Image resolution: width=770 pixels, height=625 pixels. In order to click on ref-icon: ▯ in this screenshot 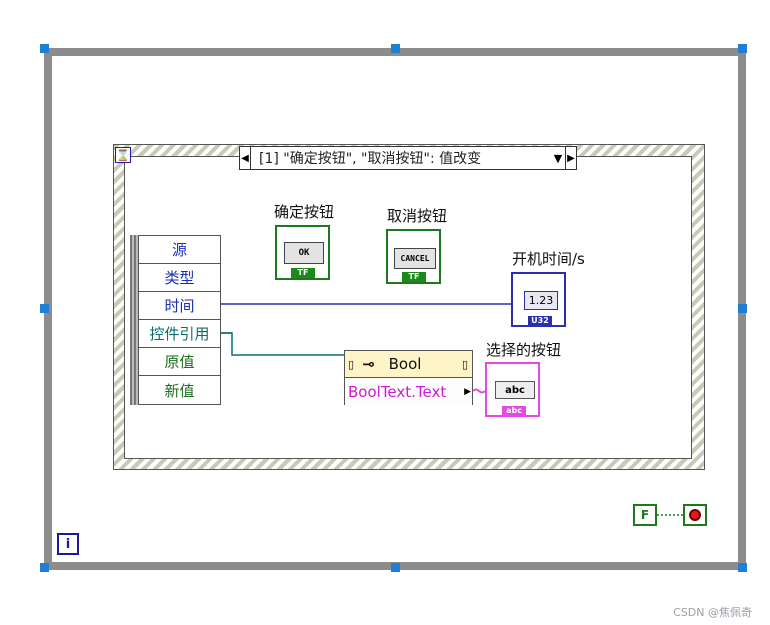, I will do `click(351, 364)`.